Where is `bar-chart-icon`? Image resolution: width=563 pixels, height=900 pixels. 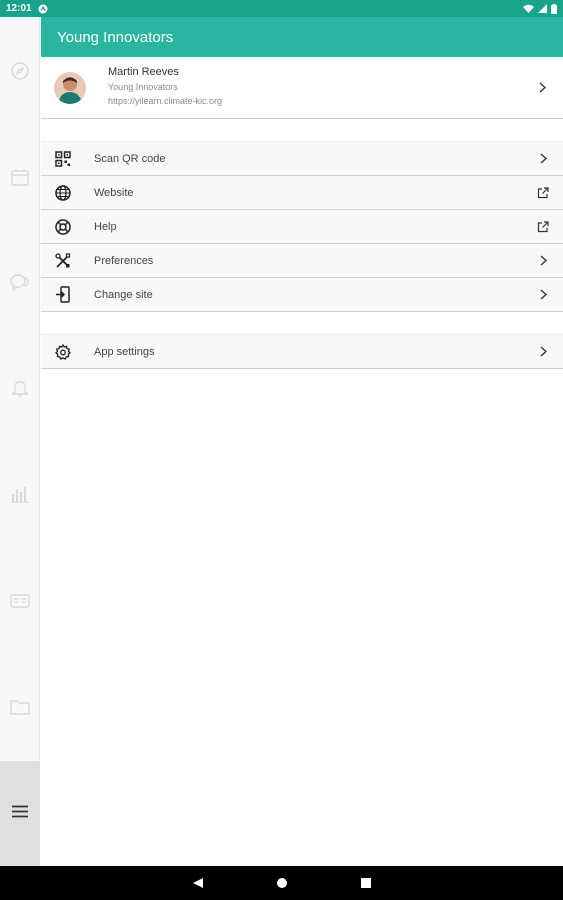
bar-chart-icon is located at coordinates (20, 494).